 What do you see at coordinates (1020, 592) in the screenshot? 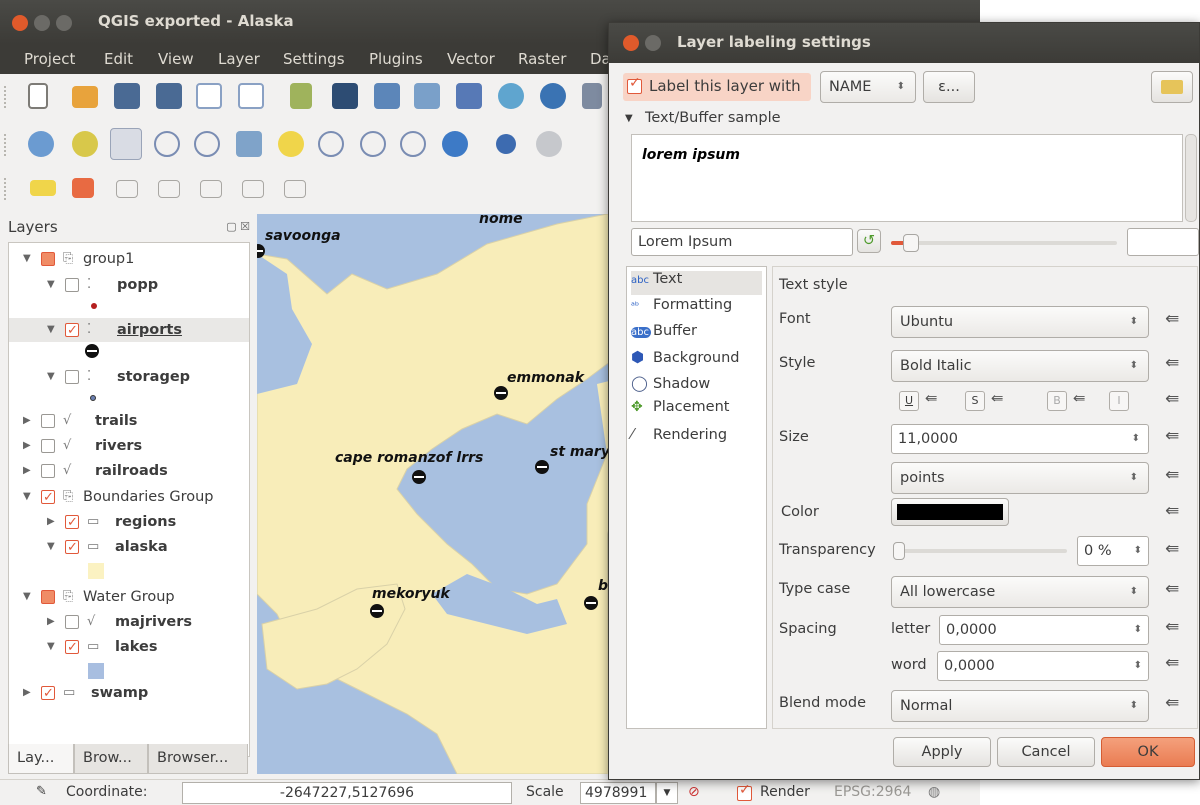
I see `typecase-combo: All lowercase ⬍` at bounding box center [1020, 592].